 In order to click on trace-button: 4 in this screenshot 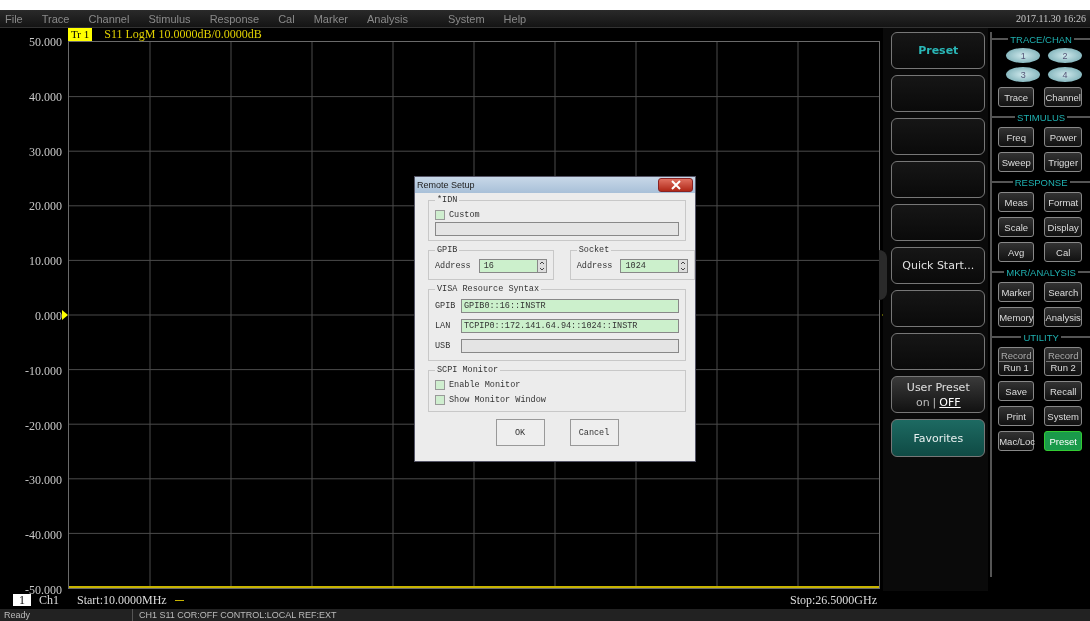, I will do `click(1065, 74)`.